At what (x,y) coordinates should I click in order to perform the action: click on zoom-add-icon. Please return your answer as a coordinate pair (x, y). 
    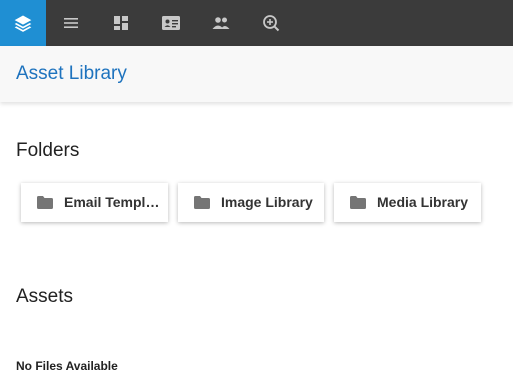
    Looking at the image, I should click on (271, 23).